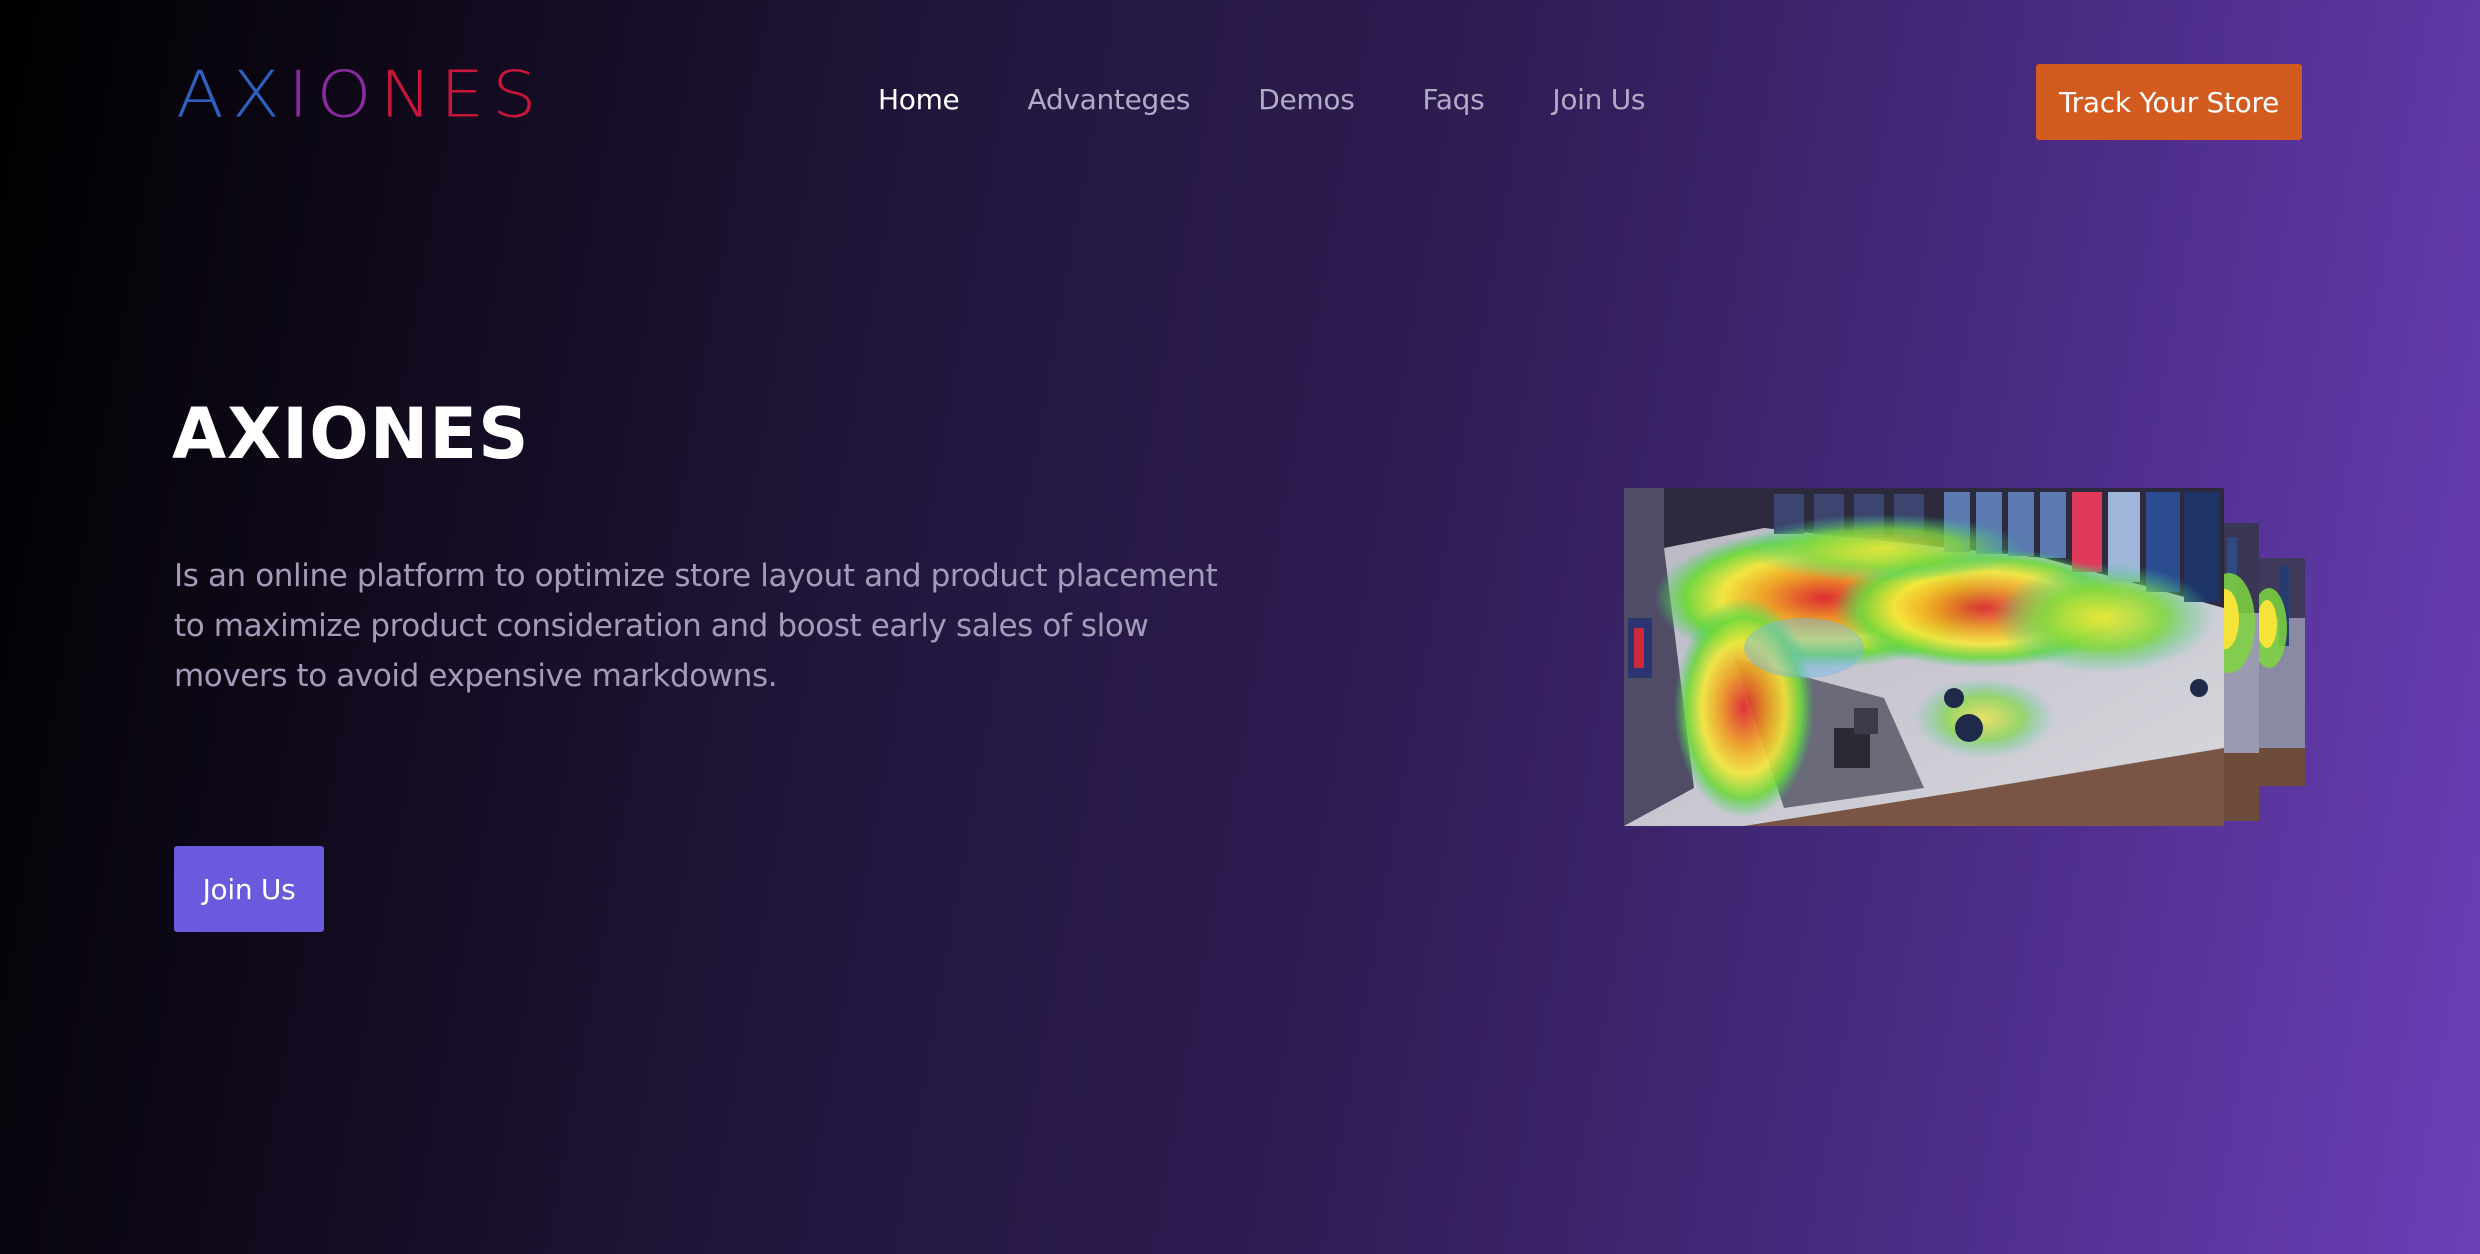 The image size is (2480, 1254). I want to click on logo-part-1: AX, so click(232, 94).